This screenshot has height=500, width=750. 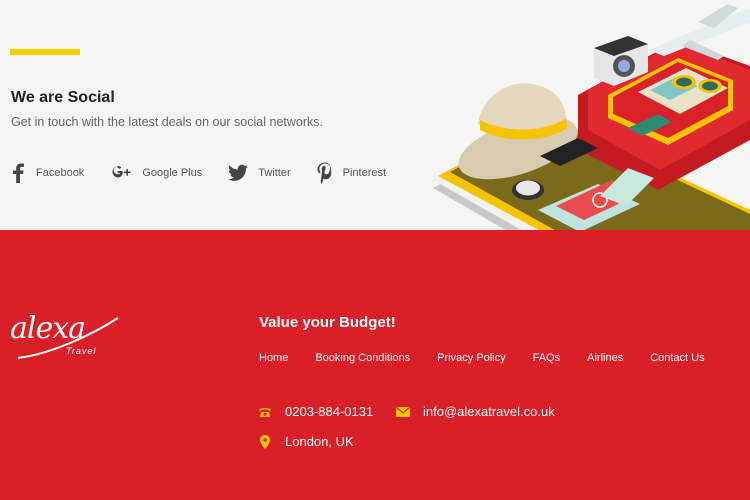 What do you see at coordinates (265, 441) in the screenshot?
I see `map-pin-icon` at bounding box center [265, 441].